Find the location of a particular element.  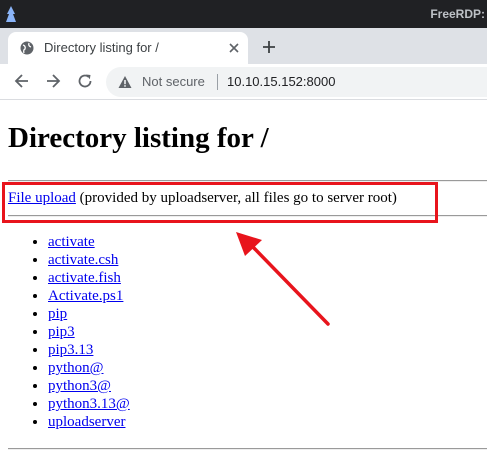

plus-icon is located at coordinates (269, 47).